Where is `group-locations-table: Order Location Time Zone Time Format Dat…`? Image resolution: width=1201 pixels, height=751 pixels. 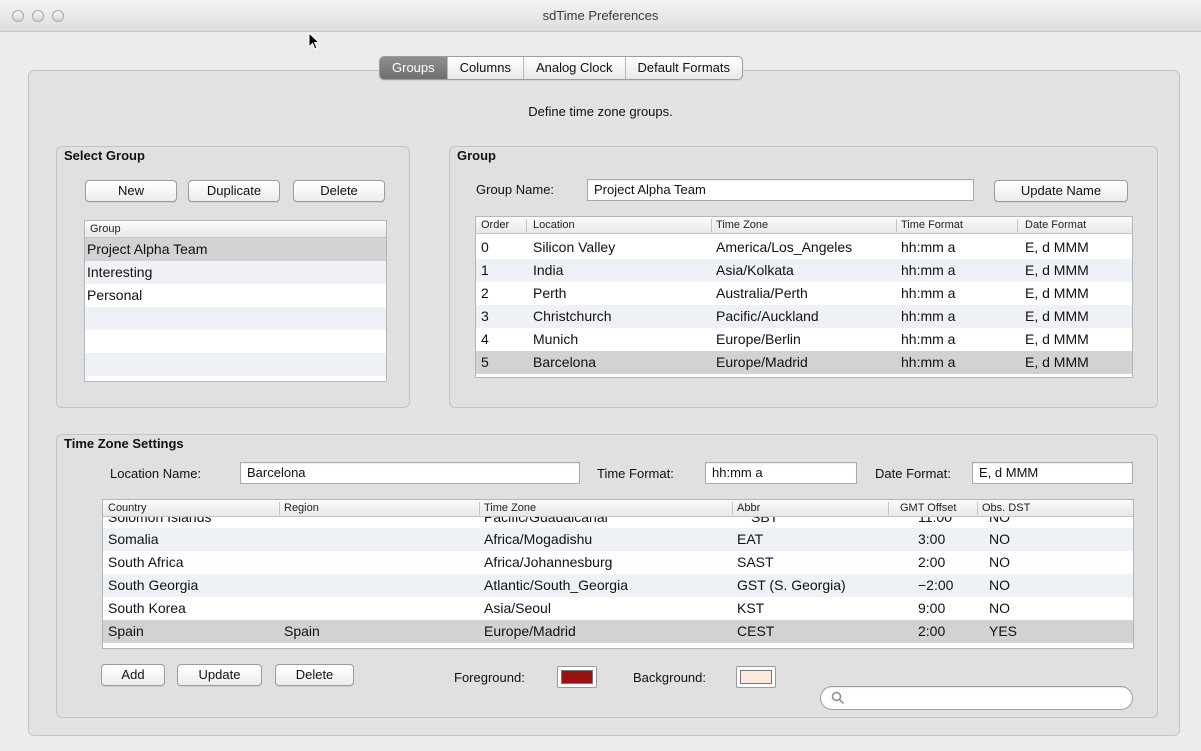
group-locations-table: Order Location Time Zone Time Format Dat… is located at coordinates (804, 297).